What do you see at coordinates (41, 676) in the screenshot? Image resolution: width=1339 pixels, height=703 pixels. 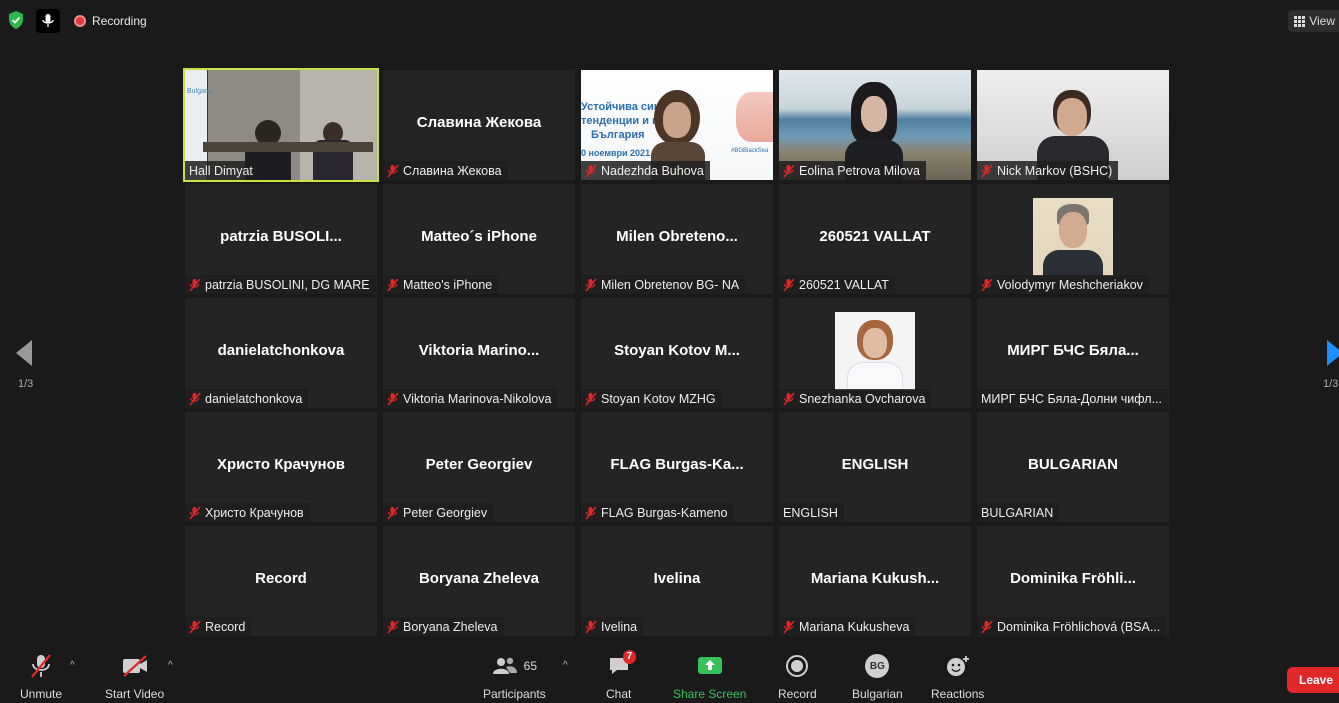 I see `unmute-button: Unmute` at bounding box center [41, 676].